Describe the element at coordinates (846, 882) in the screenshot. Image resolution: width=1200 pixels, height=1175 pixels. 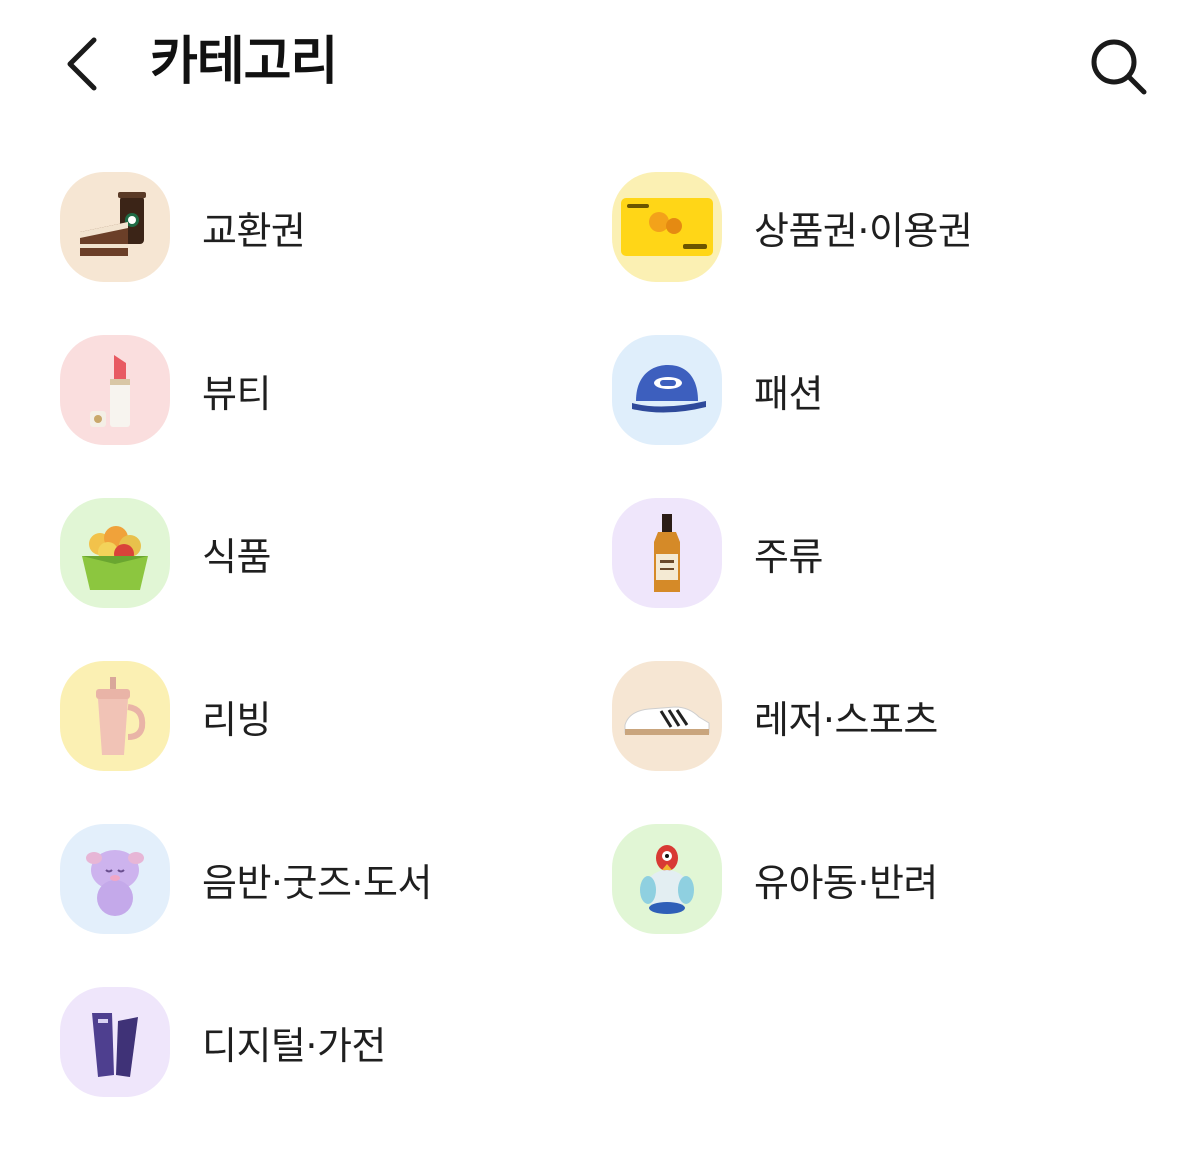
I see `category-label: 유아동·반려` at that location.